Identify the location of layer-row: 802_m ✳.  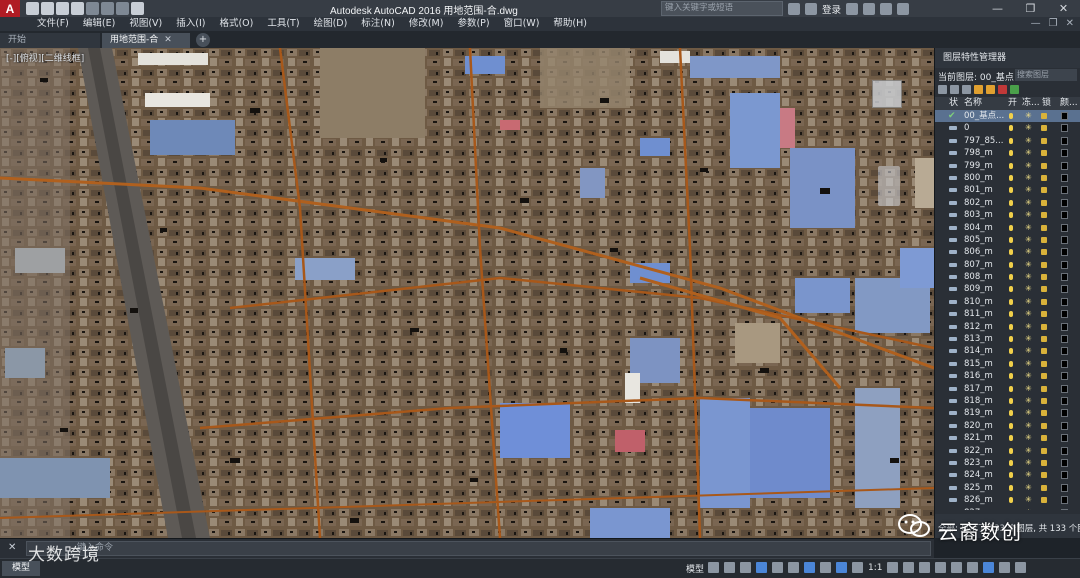
(1007, 203).